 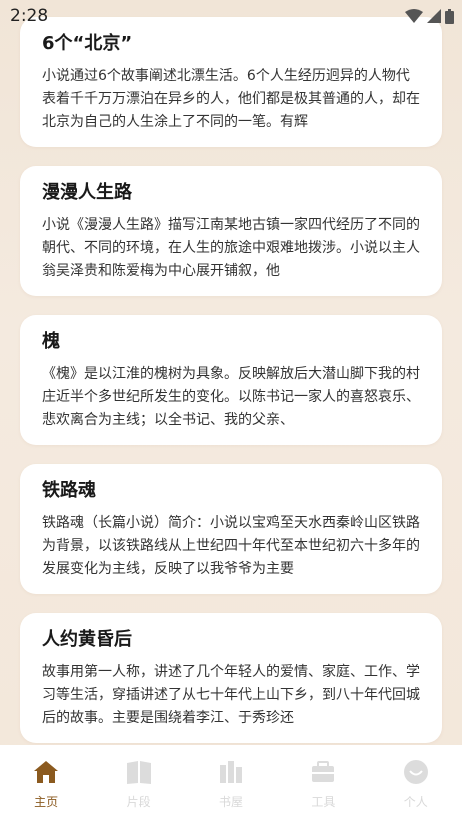 What do you see at coordinates (230, 802) in the screenshot?
I see `tab-label: 书屋` at bounding box center [230, 802].